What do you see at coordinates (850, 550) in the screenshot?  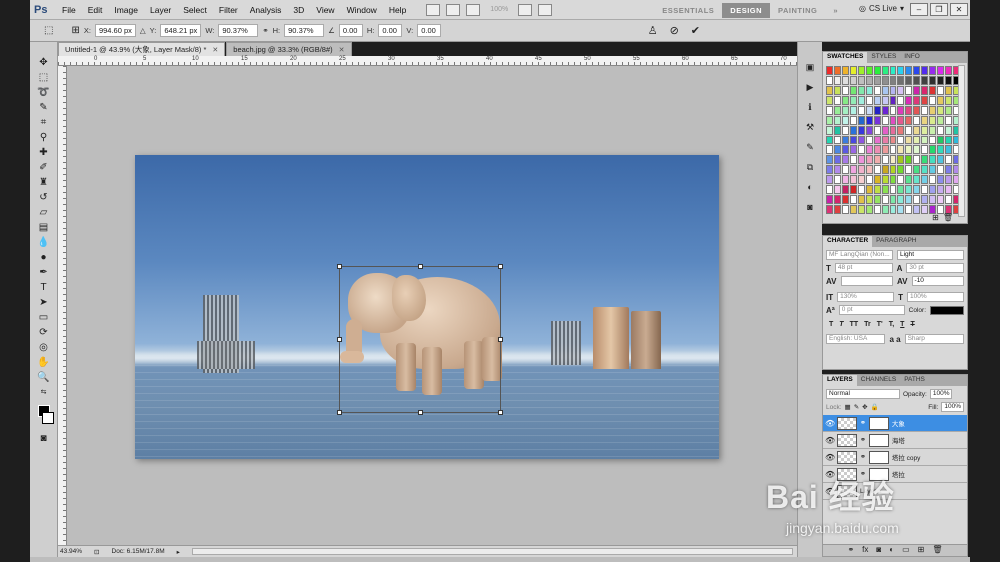 I see `link-layers-icon: ⚭` at bounding box center [850, 550].